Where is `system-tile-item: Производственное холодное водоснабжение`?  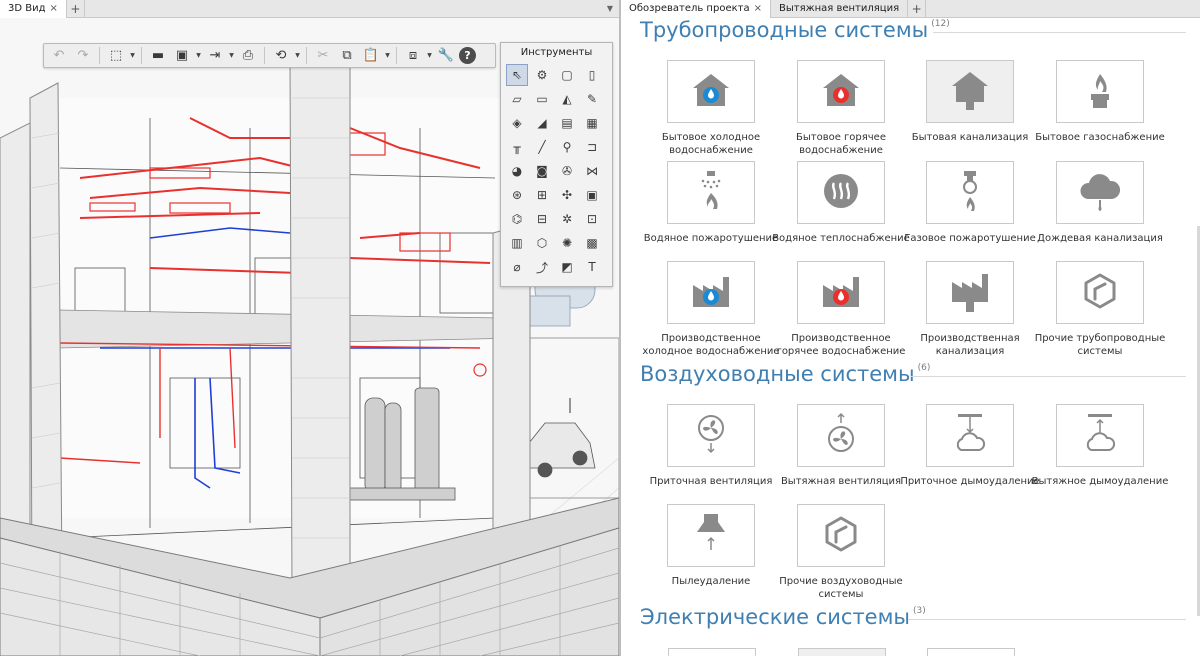 system-tile-item: Производственное холодное водоснабжение is located at coordinates (711, 309).